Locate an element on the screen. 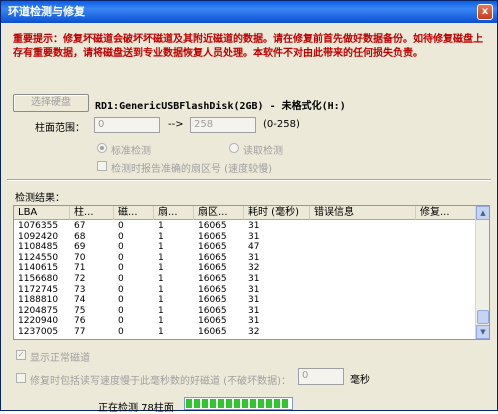 This screenshot has height=414, width=498. table-cell: 68 is located at coordinates (80, 236).